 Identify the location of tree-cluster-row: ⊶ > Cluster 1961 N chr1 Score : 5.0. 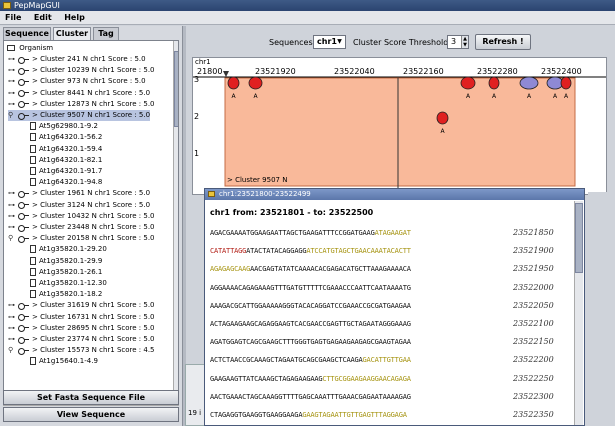
(79, 193).